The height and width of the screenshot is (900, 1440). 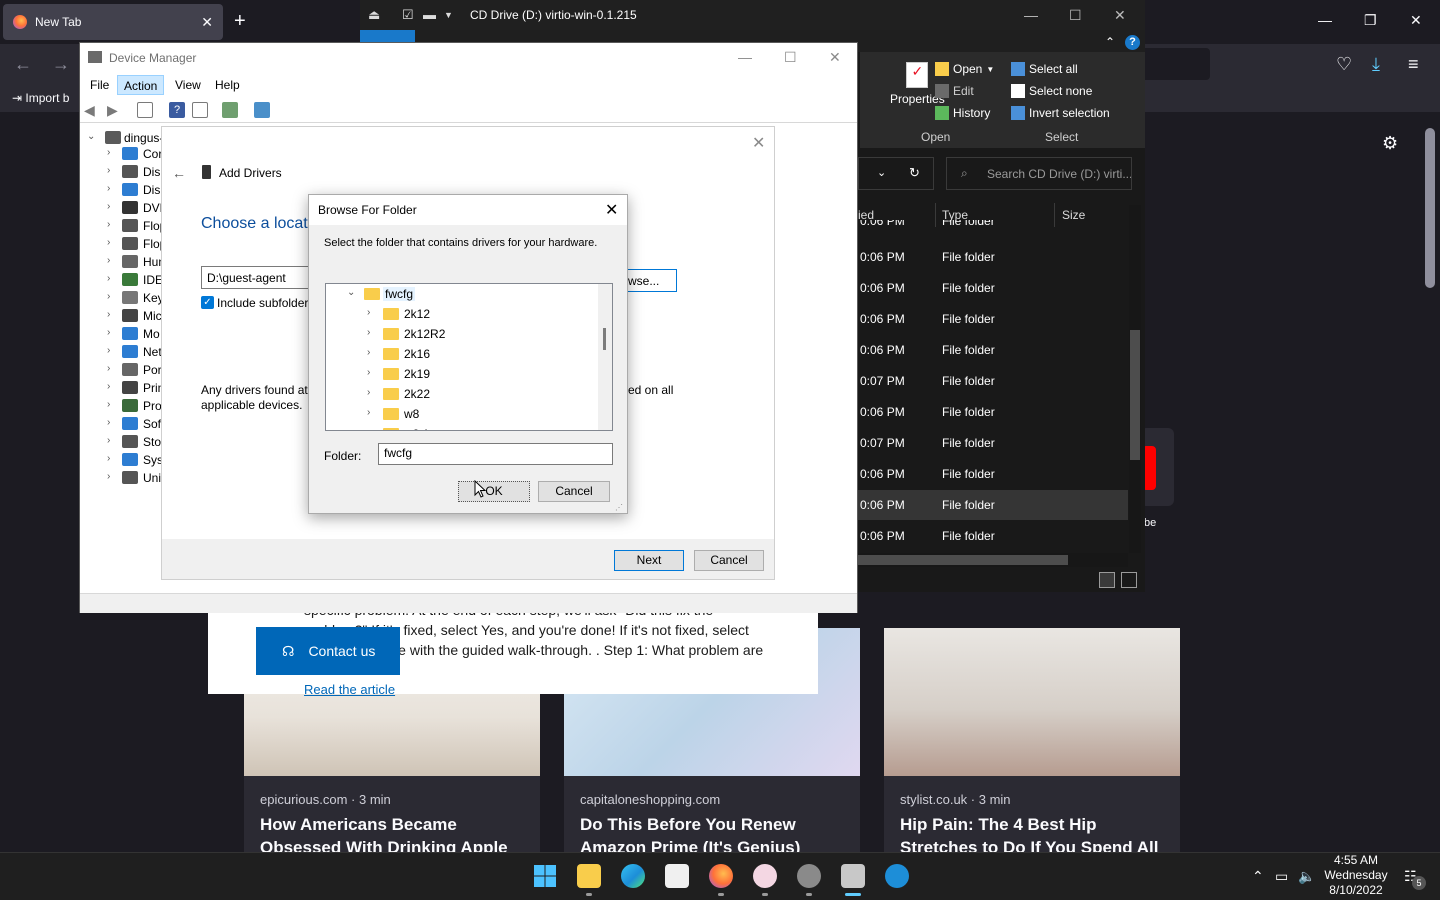 What do you see at coordinates (125, 460) in the screenshot?
I see `device-category: › Syst` at bounding box center [125, 460].